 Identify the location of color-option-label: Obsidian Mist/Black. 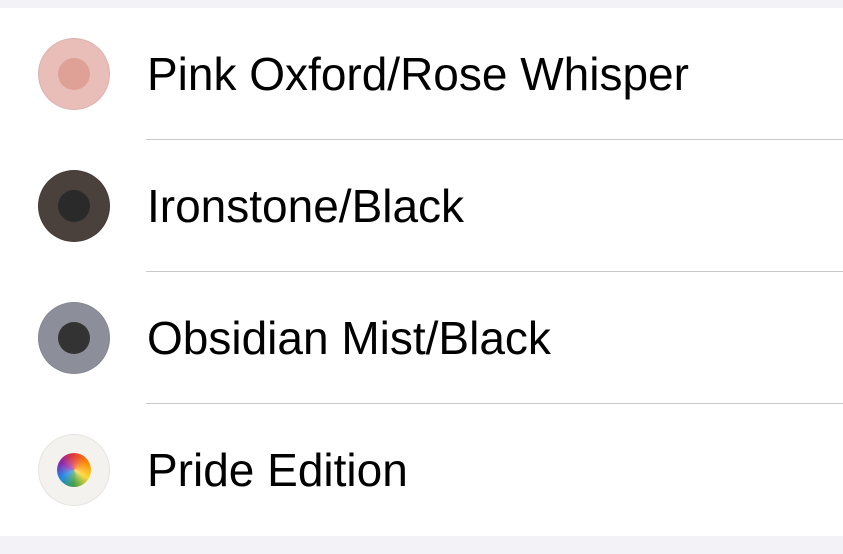
(349, 338).